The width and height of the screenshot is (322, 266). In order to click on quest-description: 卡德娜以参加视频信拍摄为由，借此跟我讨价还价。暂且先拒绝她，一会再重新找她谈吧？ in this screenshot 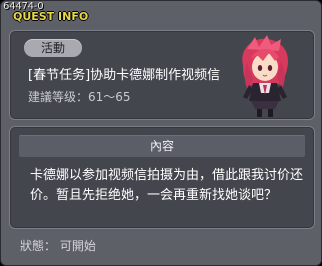, I will do `click(167, 185)`.